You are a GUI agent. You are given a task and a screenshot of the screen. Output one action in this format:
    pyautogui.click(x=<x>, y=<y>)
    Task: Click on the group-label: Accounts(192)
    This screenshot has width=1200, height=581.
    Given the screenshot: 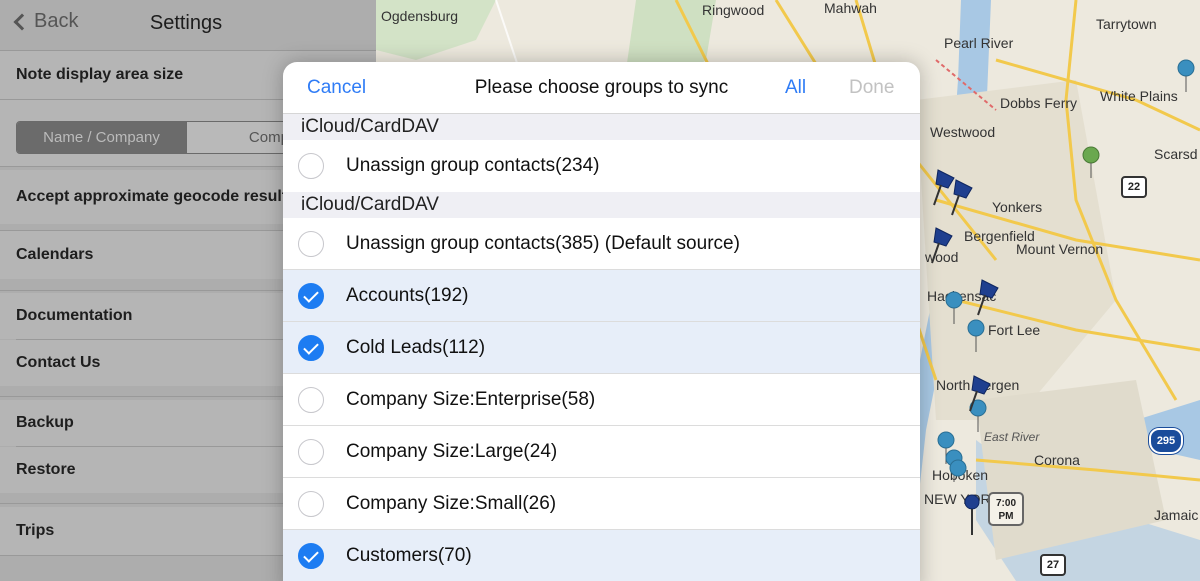 What is the action you would take?
    pyautogui.click(x=407, y=295)
    